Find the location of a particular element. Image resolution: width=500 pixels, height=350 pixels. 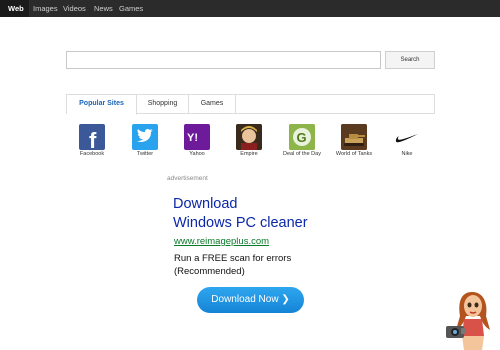

ad-headline-line2: Windows PC cleaner is located at coordinates (240, 223).